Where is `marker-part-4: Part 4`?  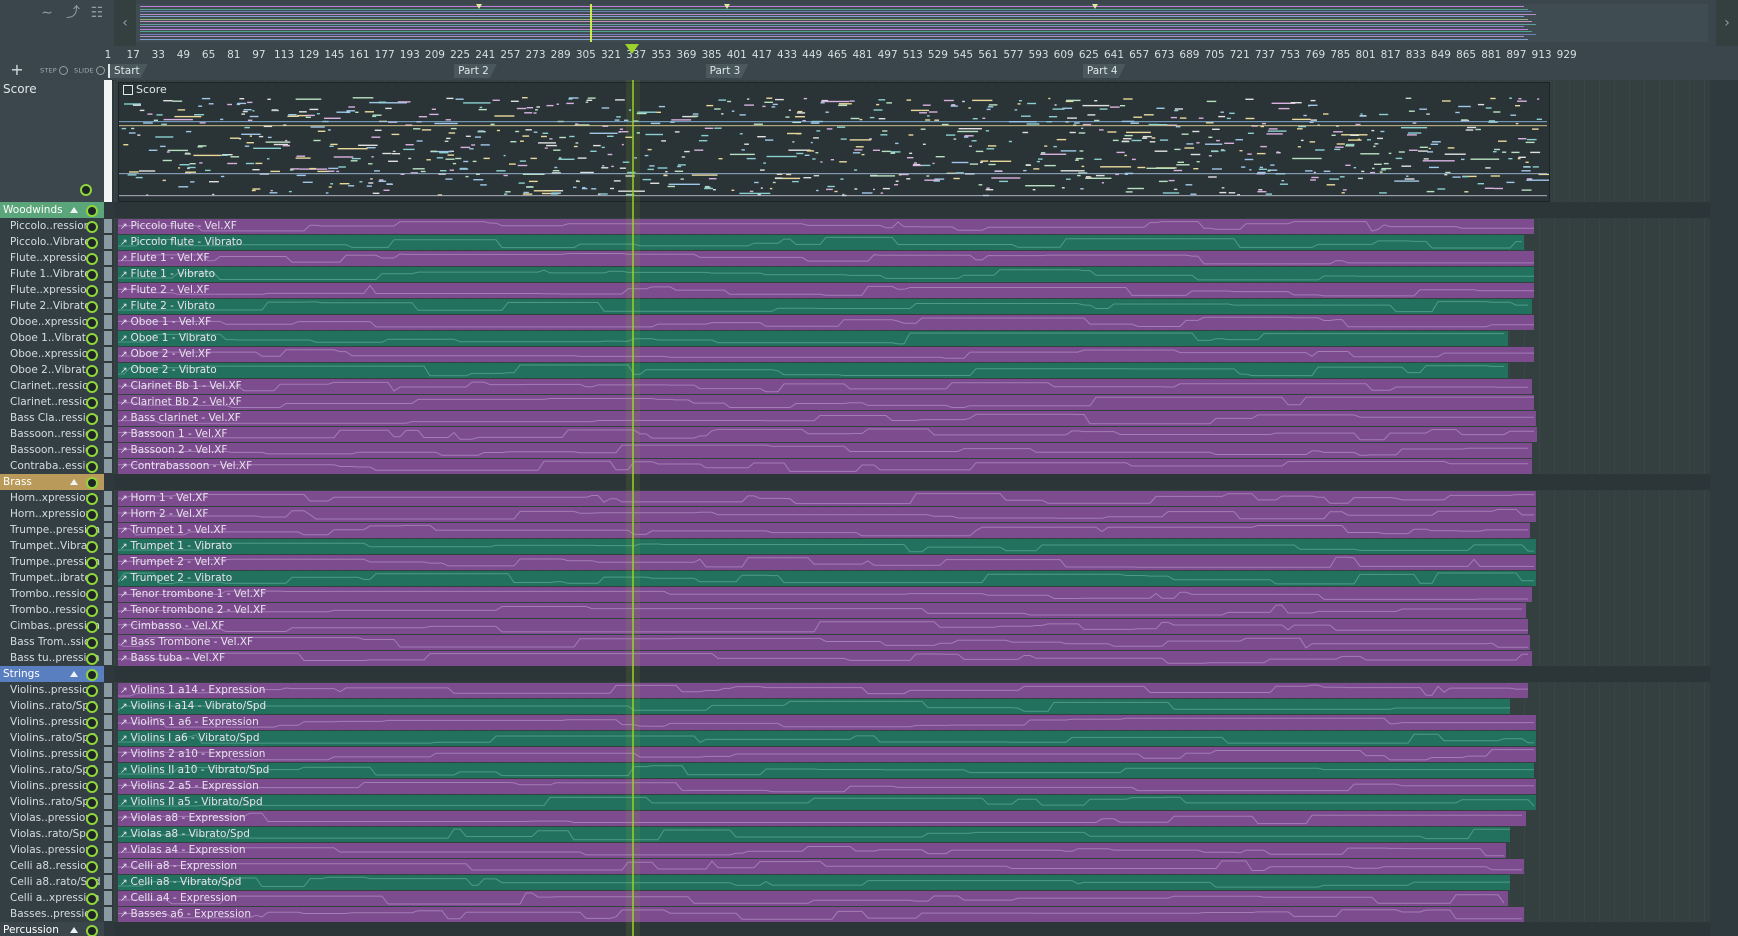 marker-part-4: Part 4 is located at coordinates (1104, 71).